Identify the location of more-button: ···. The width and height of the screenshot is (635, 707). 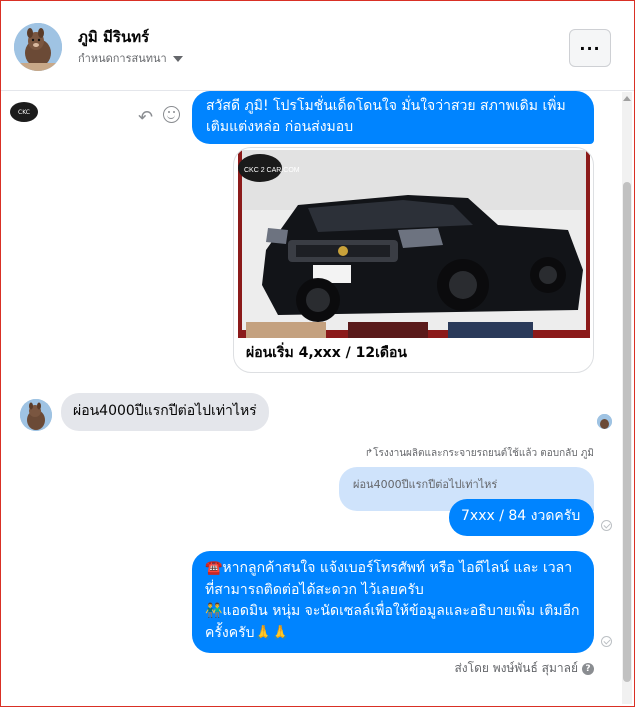
(590, 48).